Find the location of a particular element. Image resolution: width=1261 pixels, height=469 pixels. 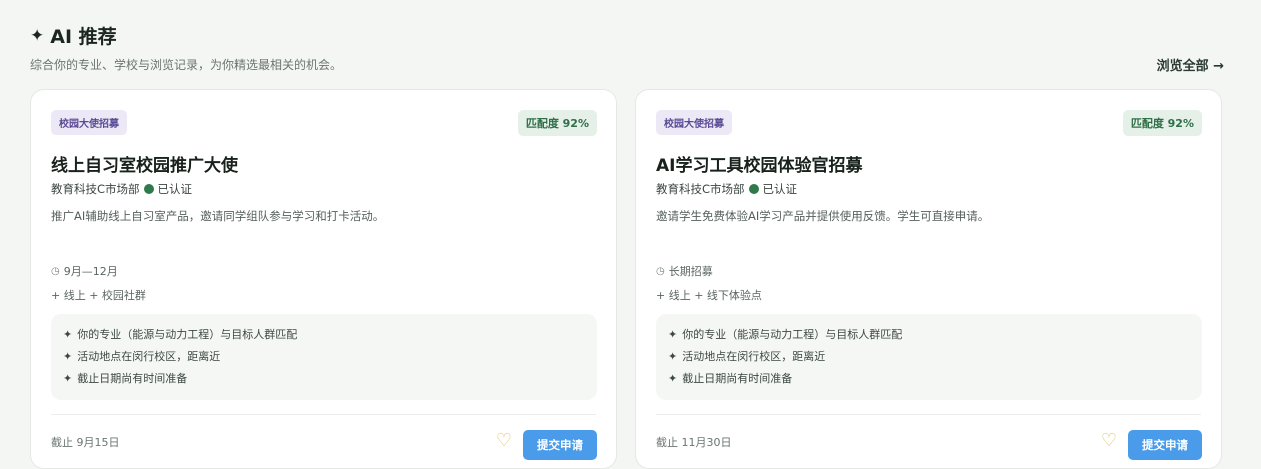

deadline: 截止 11月30日 is located at coordinates (694, 442).